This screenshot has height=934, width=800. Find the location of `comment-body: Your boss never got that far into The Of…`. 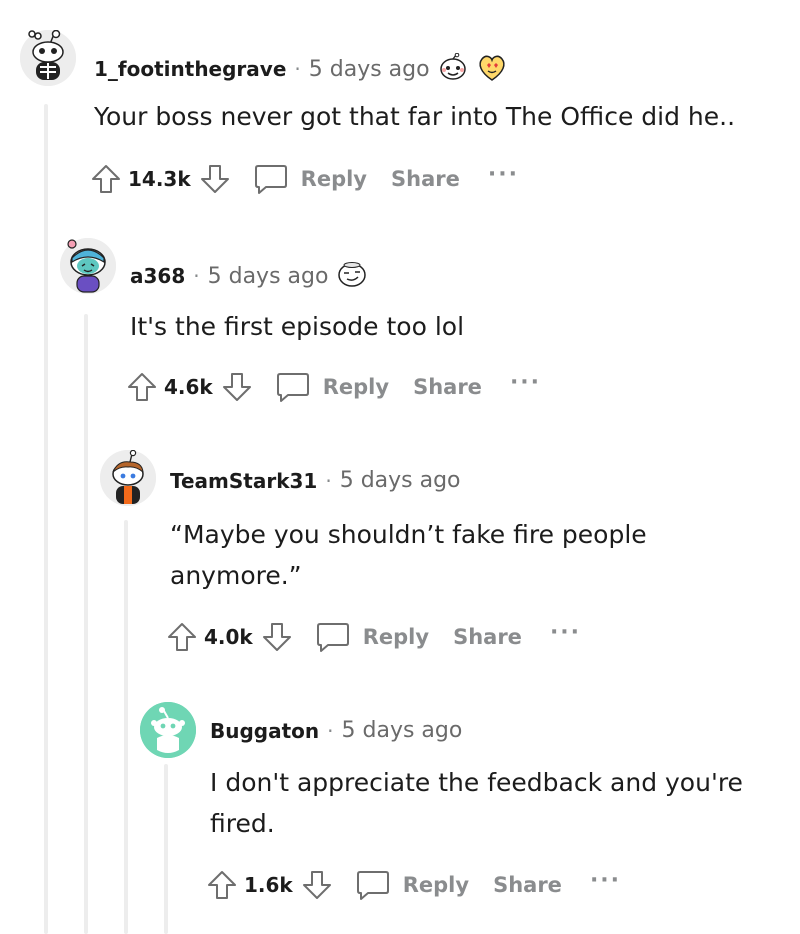

comment-body: Your boss never got that far into The Of… is located at coordinates (434, 116).